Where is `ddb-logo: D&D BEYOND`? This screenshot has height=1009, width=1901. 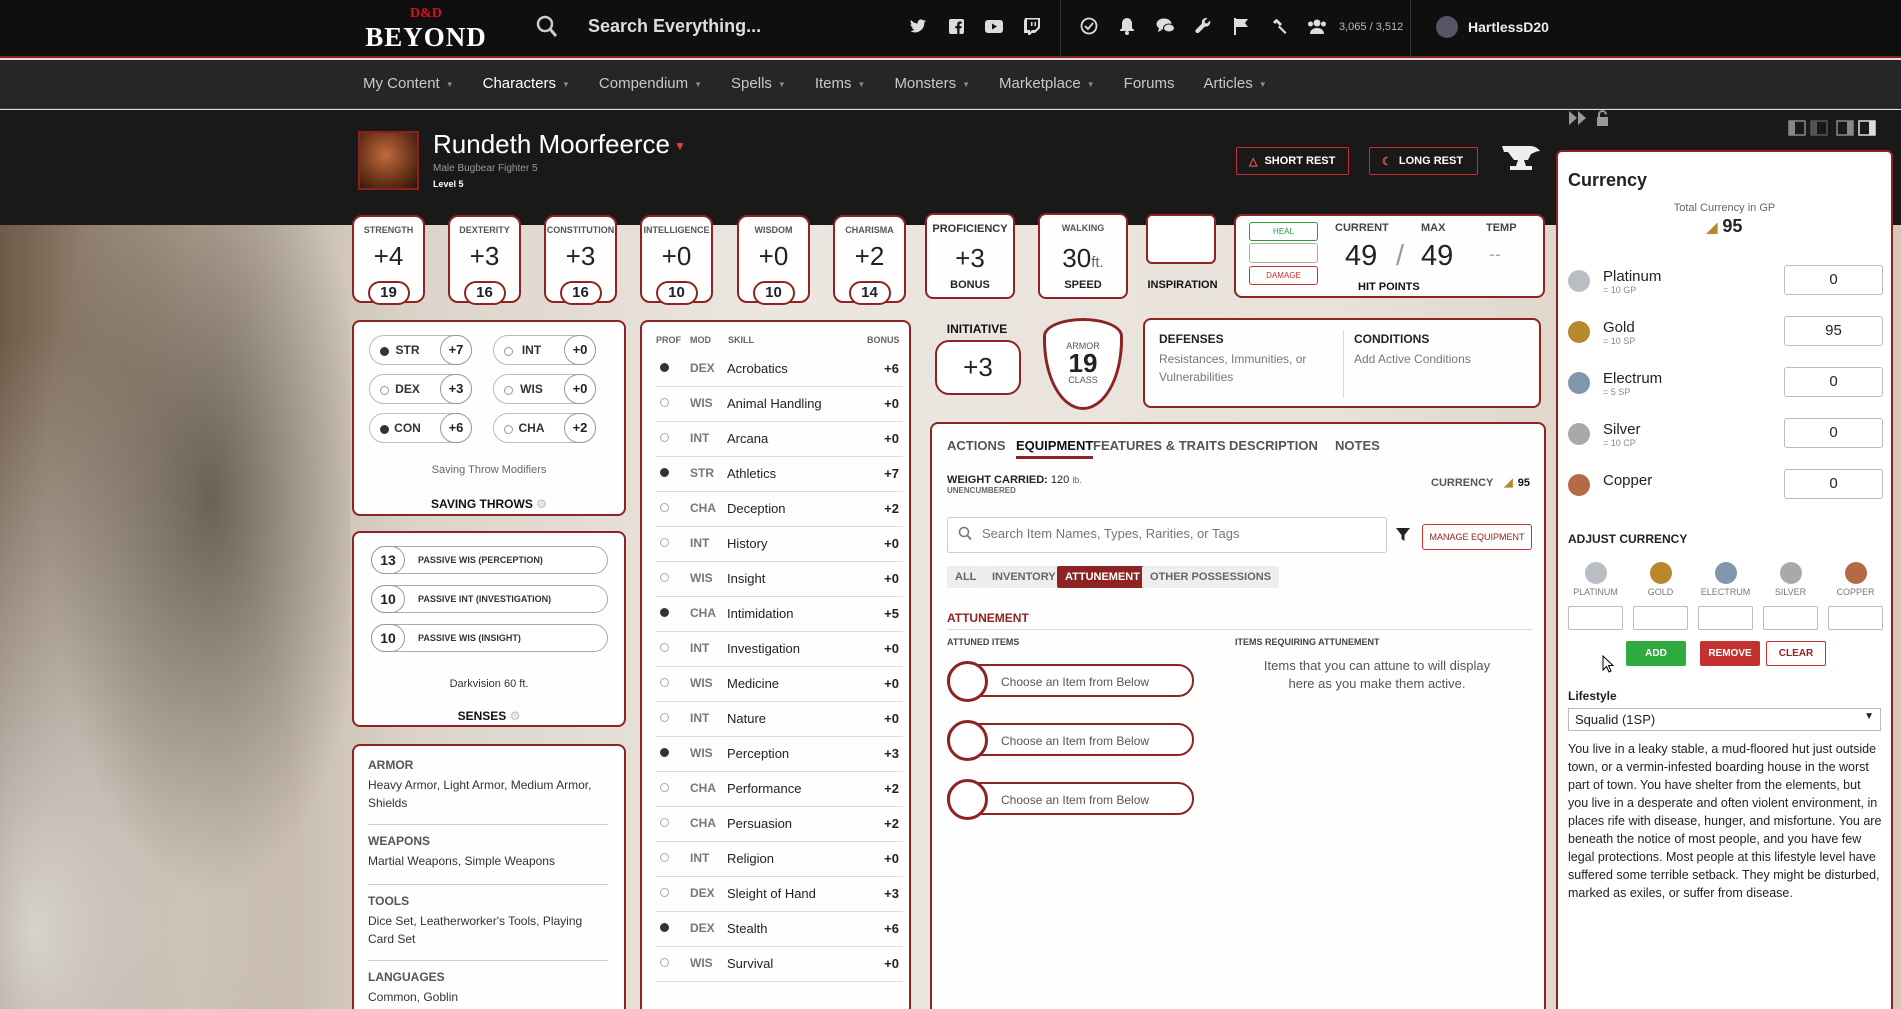
ddb-logo: D&D BEYOND is located at coordinates (426, 29).